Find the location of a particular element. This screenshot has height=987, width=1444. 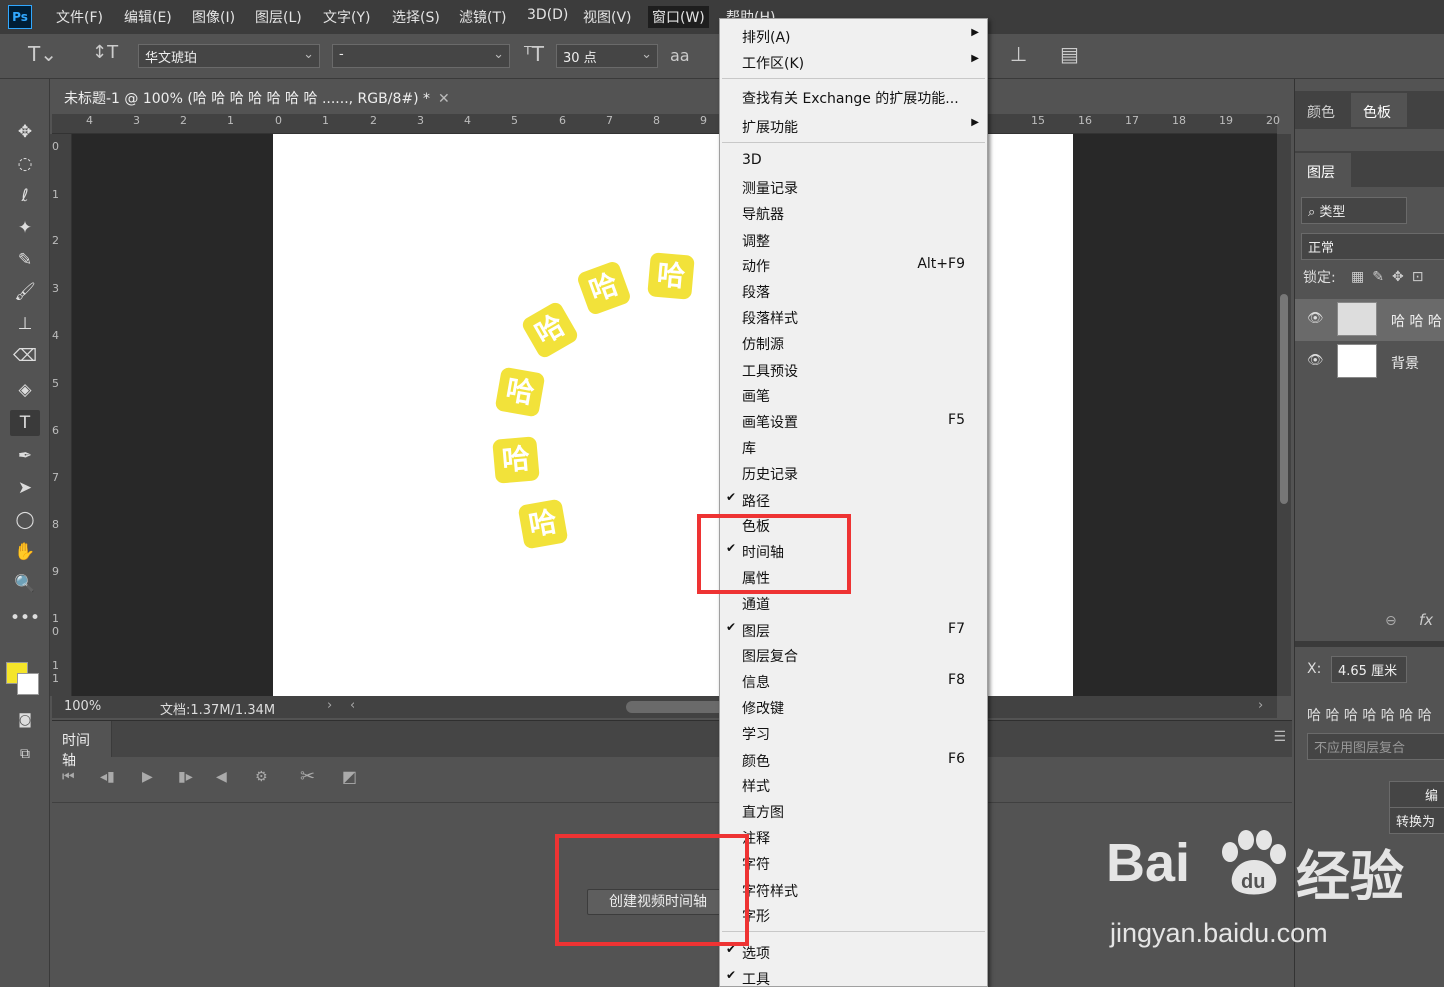

horizontal-scrollbar-thumb is located at coordinates (676, 707).